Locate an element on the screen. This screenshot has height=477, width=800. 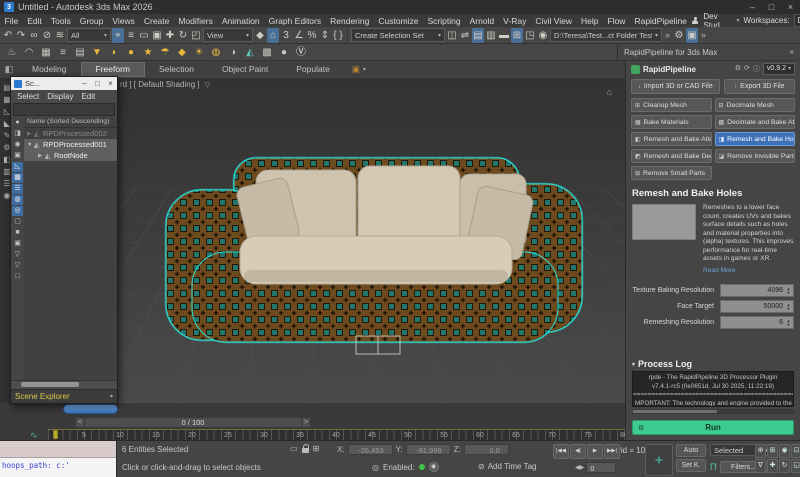
menu-item: Arnold is located at coordinates (482, 21).